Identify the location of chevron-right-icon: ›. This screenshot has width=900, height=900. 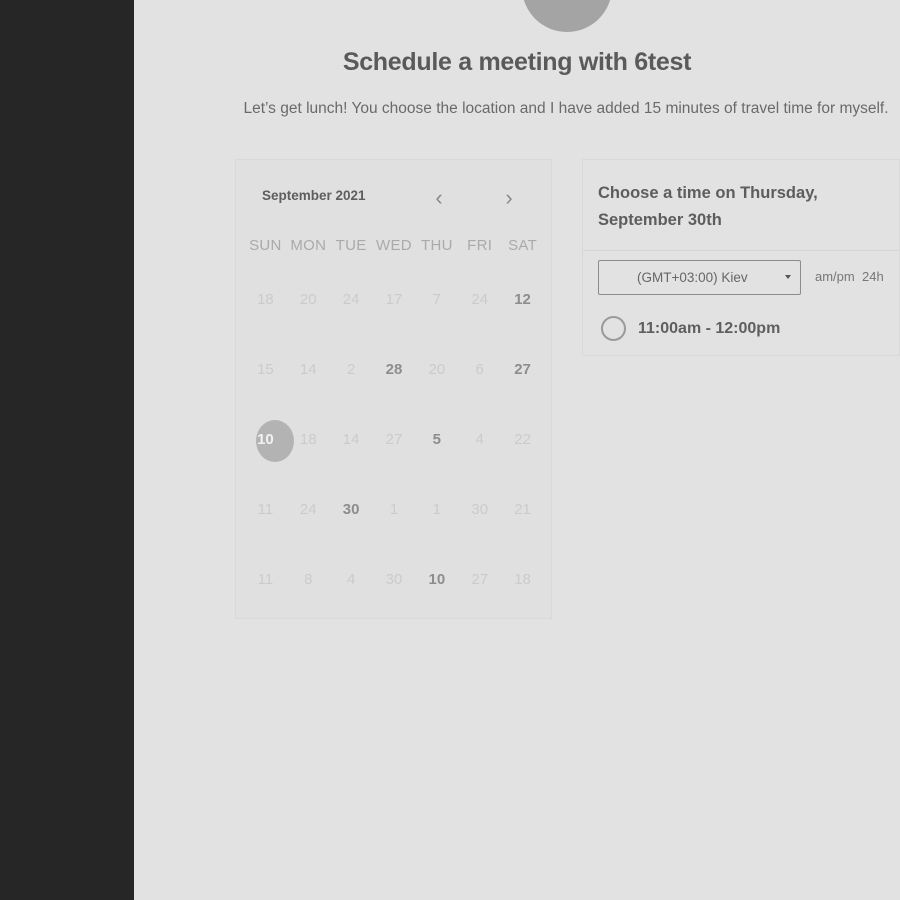
(509, 197).